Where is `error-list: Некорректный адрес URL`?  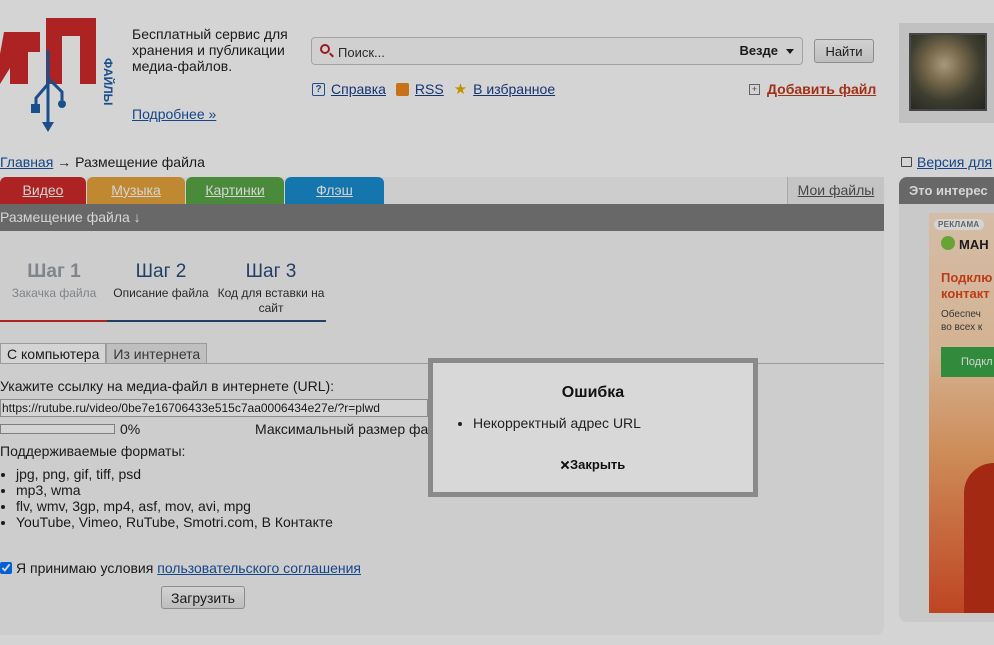
error-list: Некорректный адрес URL is located at coordinates (548, 423).